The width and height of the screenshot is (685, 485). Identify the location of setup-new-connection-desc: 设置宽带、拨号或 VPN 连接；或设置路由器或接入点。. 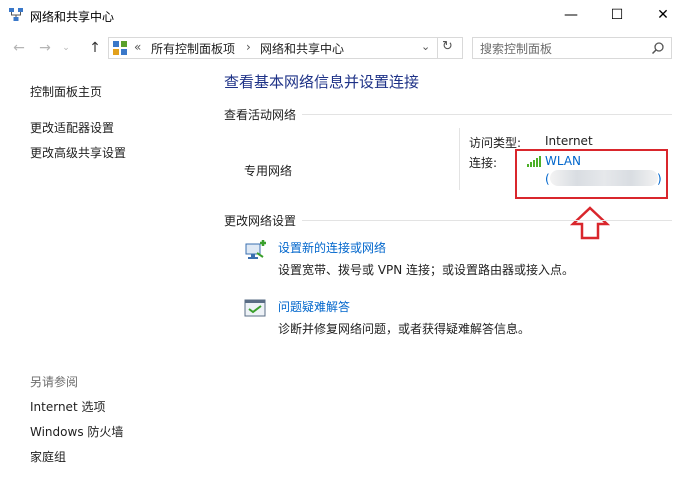
(426, 270).